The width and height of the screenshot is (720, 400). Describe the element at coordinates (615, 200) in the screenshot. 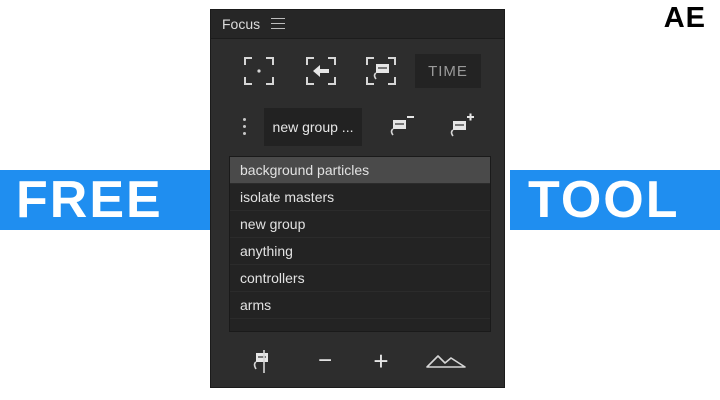

I see `banner-tool: TOOL` at that location.